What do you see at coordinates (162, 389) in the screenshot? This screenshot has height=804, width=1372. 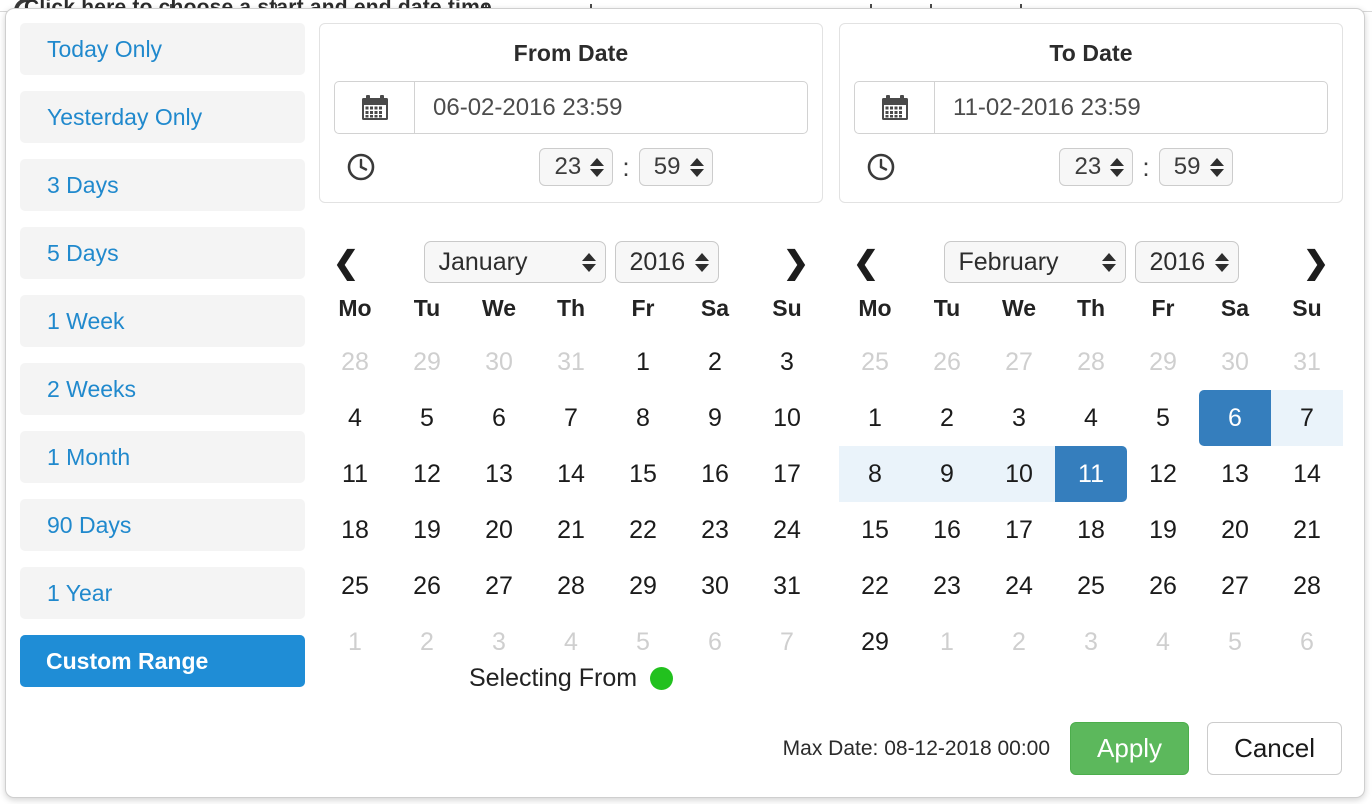 I see `range-2-weeks: 2 Weeks` at bounding box center [162, 389].